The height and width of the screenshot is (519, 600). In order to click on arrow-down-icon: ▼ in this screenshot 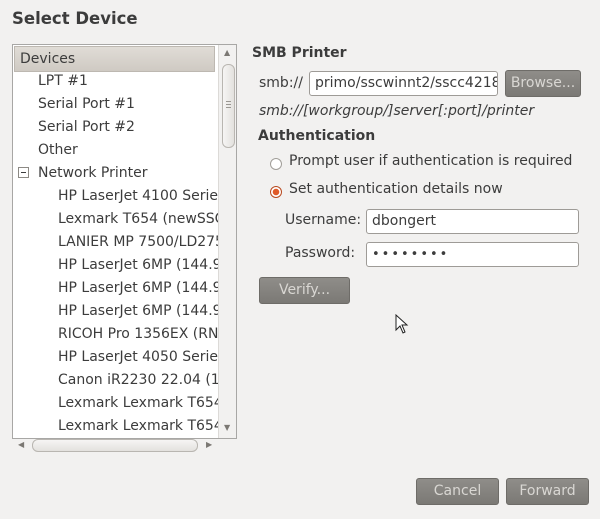, I will do `click(227, 427)`.